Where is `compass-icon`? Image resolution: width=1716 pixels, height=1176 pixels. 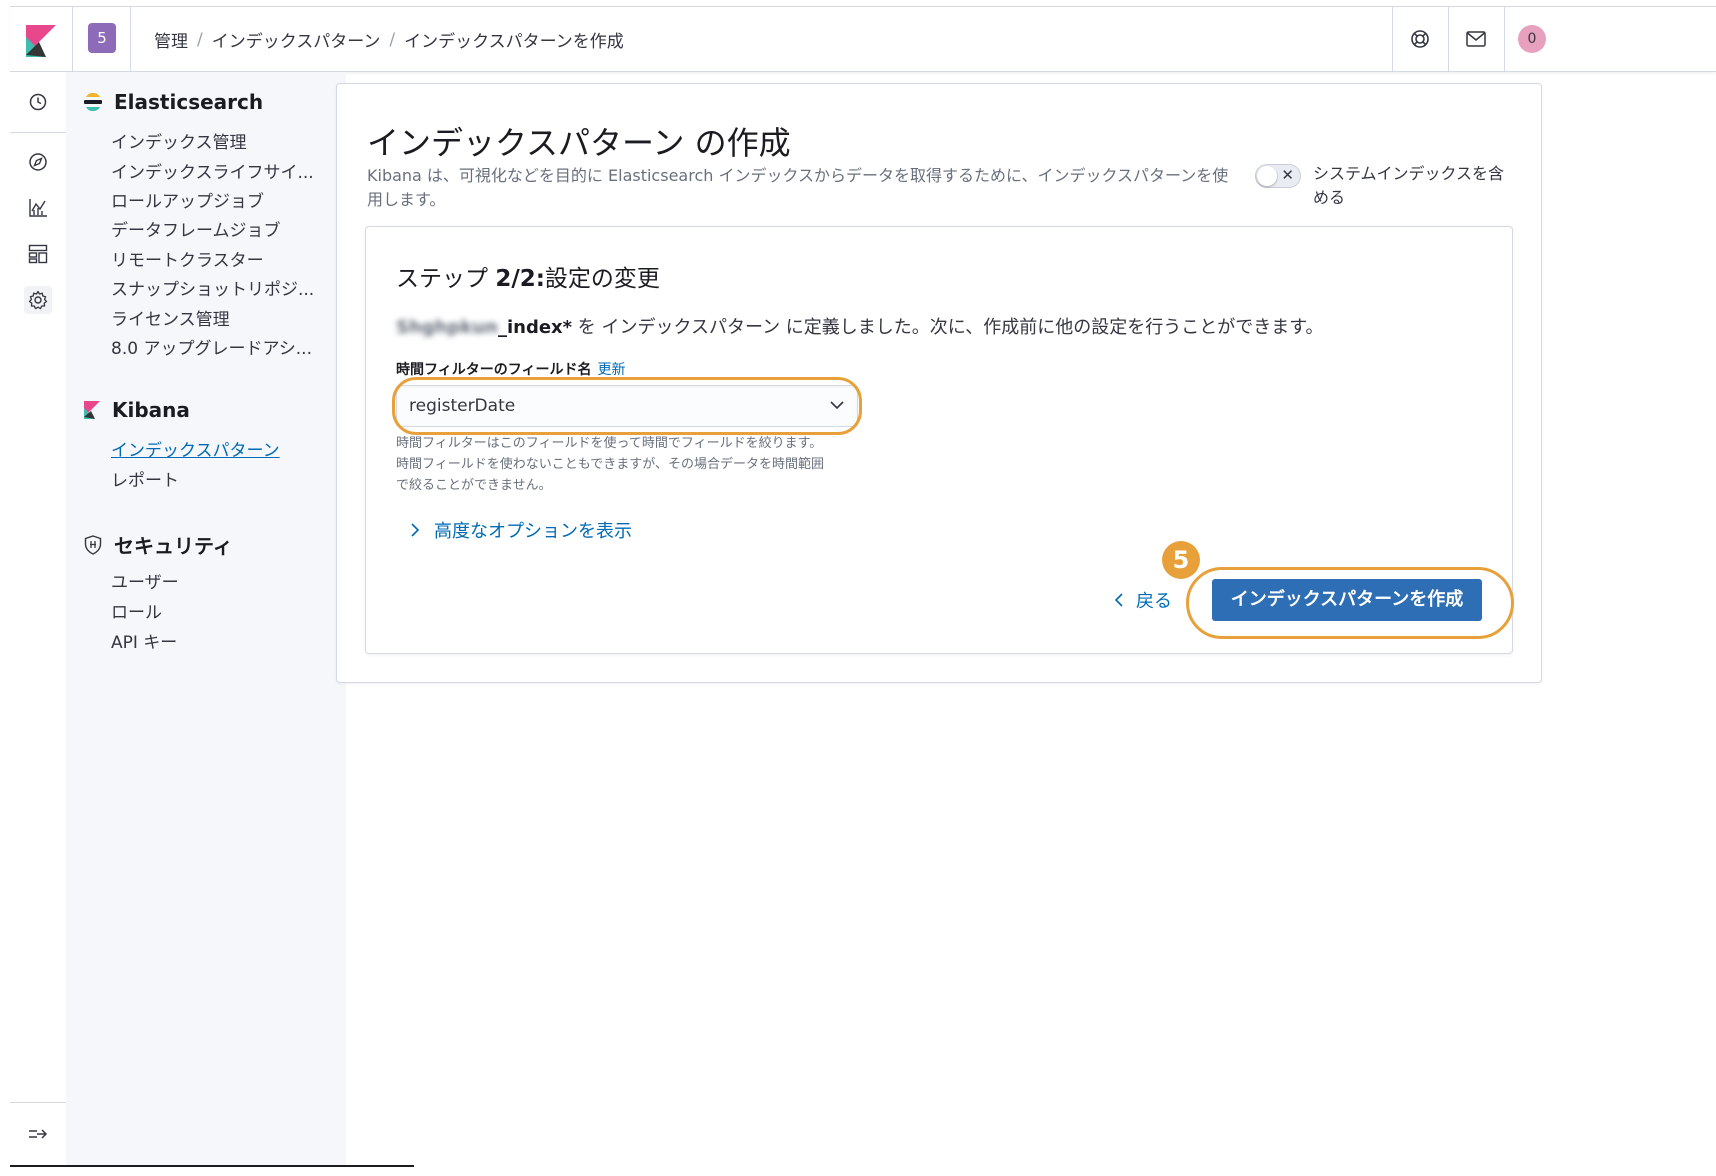 compass-icon is located at coordinates (38, 162).